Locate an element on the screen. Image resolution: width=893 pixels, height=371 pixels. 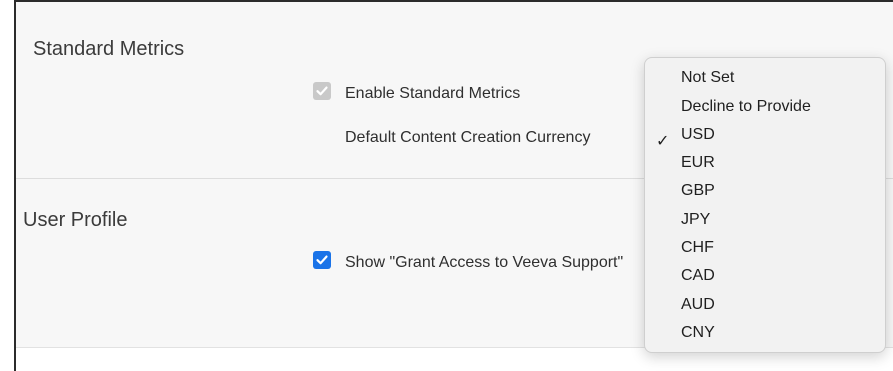
currency-option-eur: EUR is located at coordinates (698, 163).